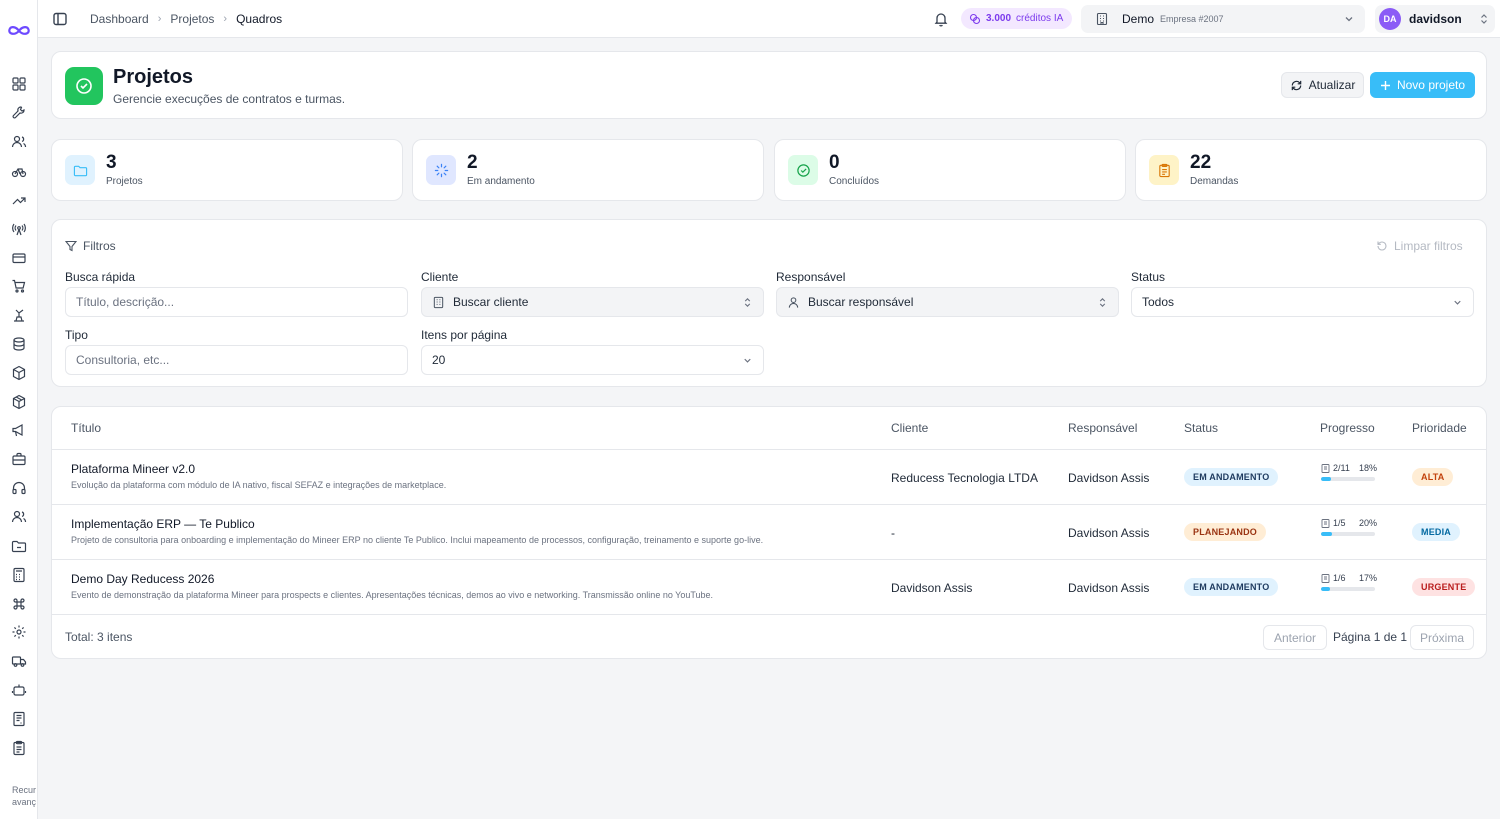  Describe the element at coordinates (909, 428) in the screenshot. I see `col-cliente: Cliente` at that location.